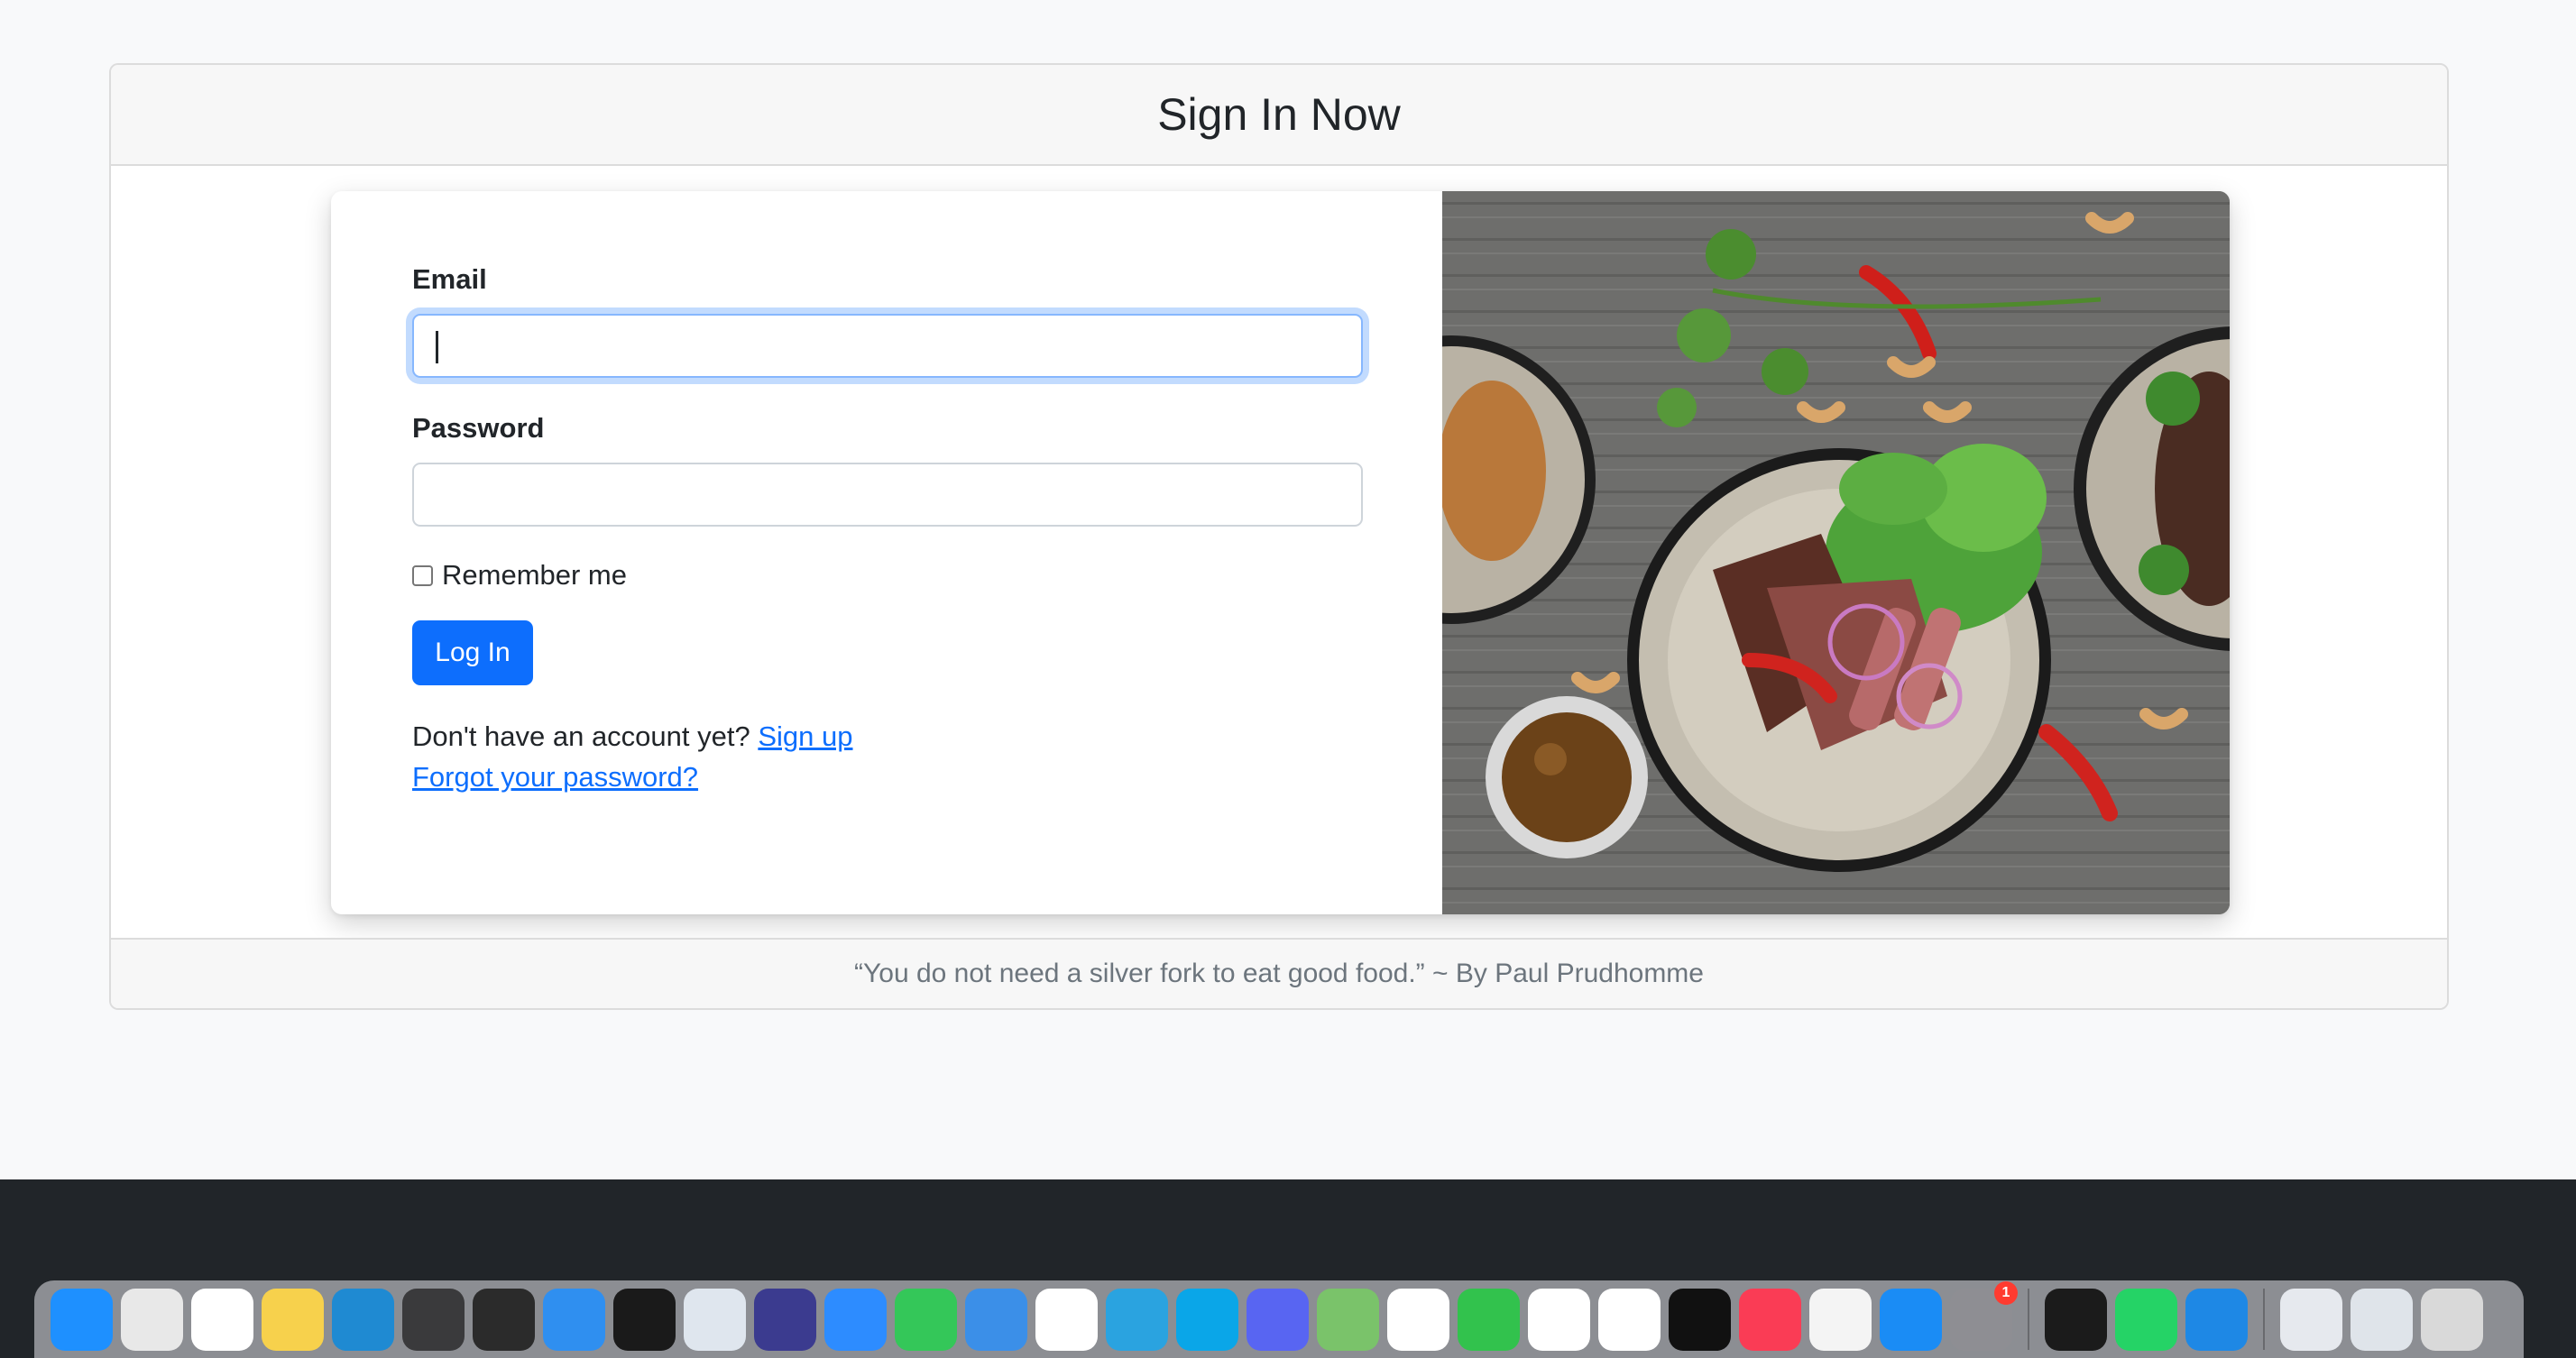 This screenshot has width=2576, height=1358. I want to click on macos-dock: 1, so click(1279, 1319).